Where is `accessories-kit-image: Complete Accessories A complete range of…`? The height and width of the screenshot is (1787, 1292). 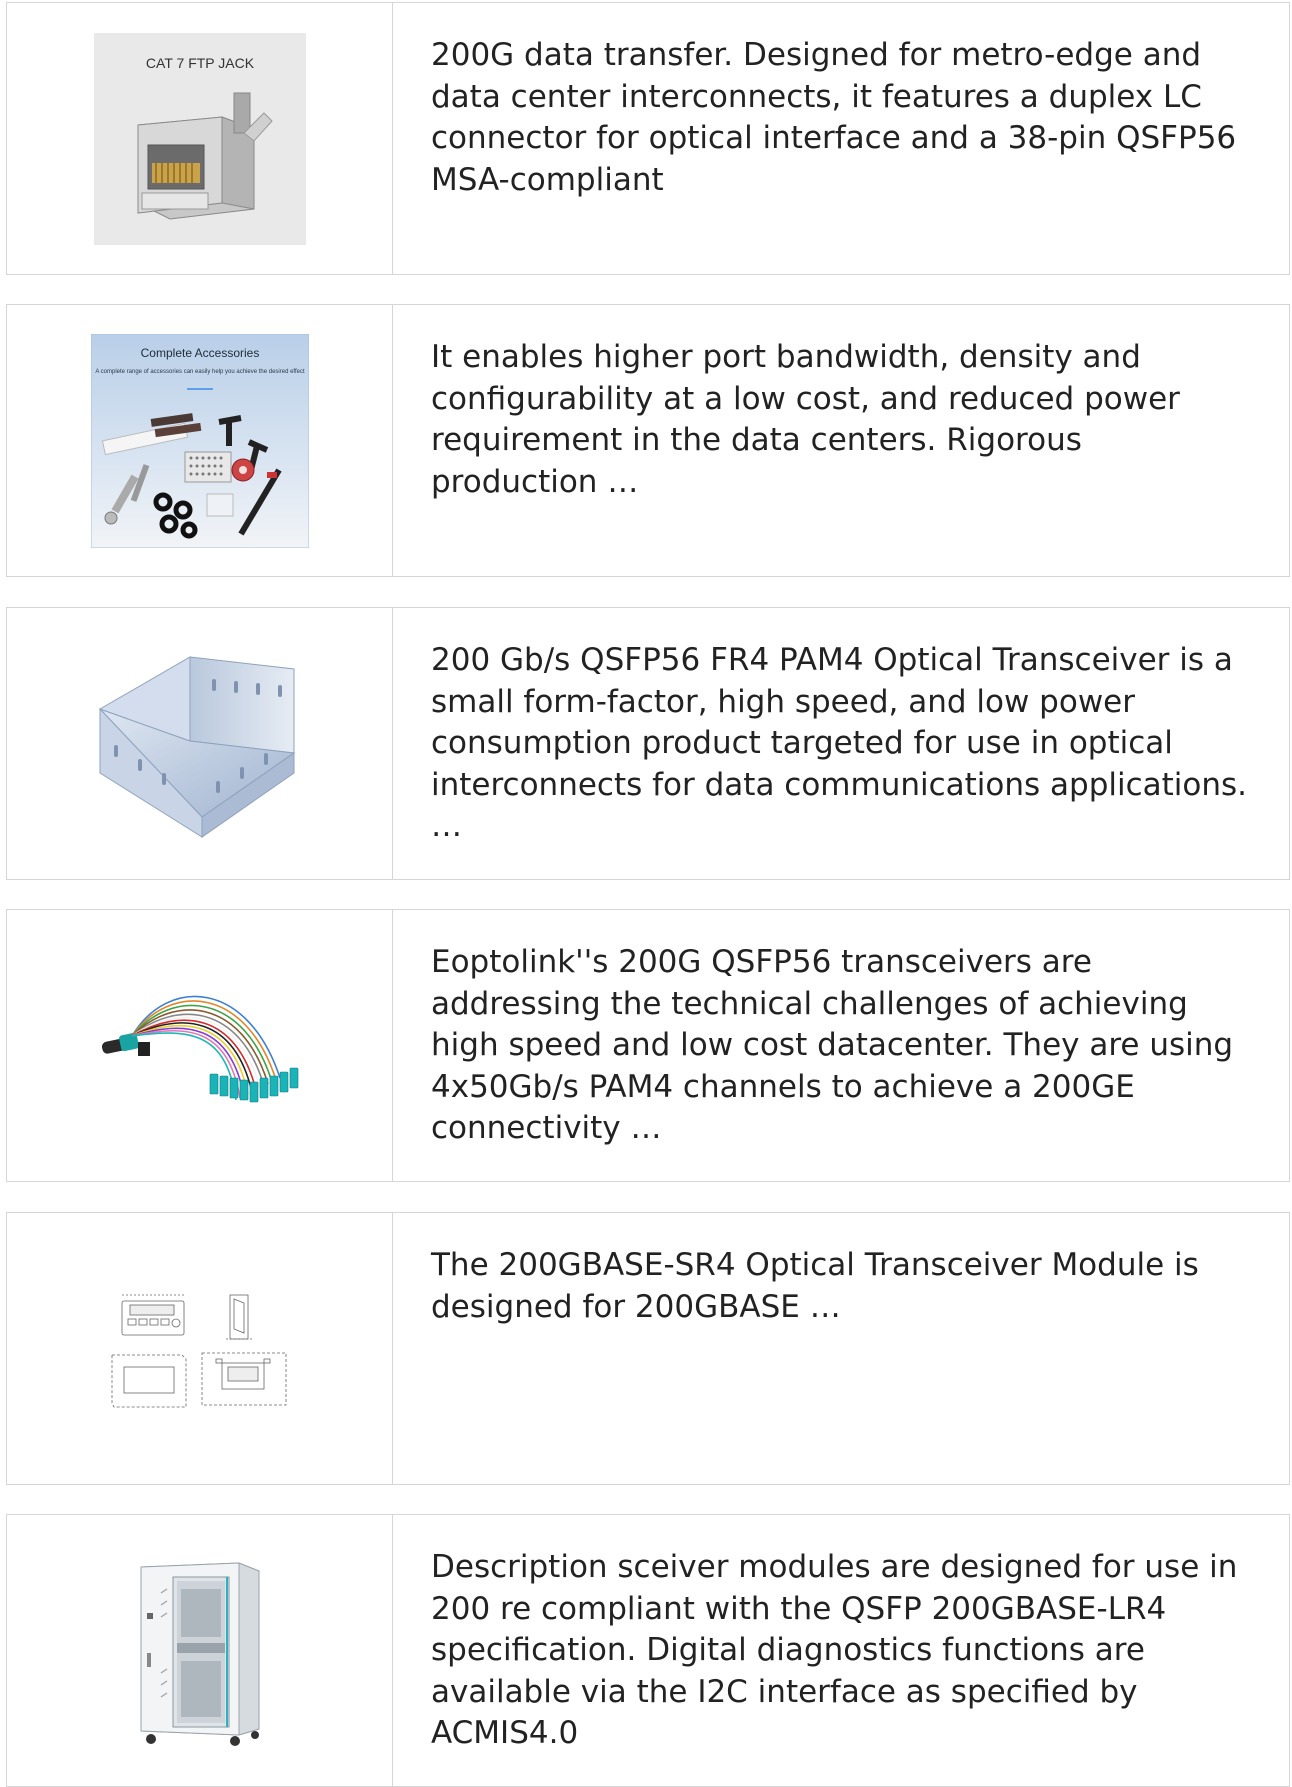
accessories-kit-image: Complete Accessories A complete range of… is located at coordinates (199, 440).